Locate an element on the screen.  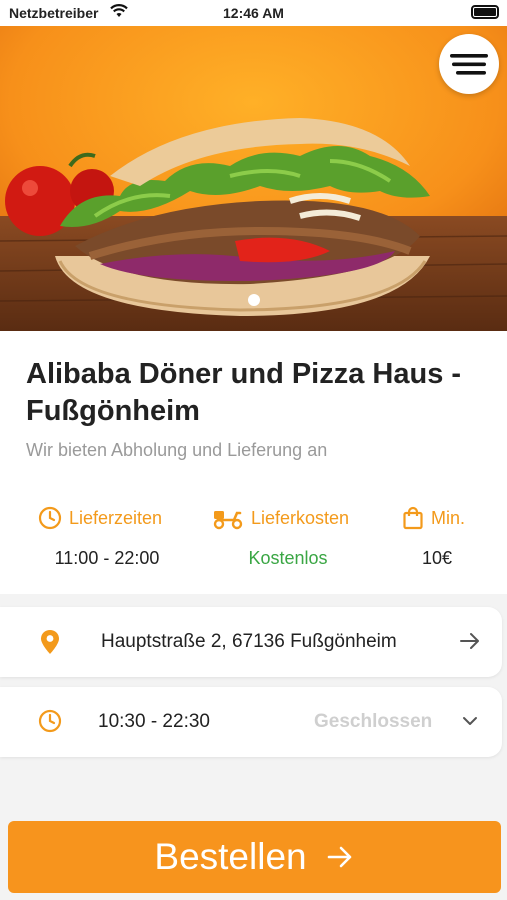
minimum-order-label: Min. is located at coordinates (448, 517).